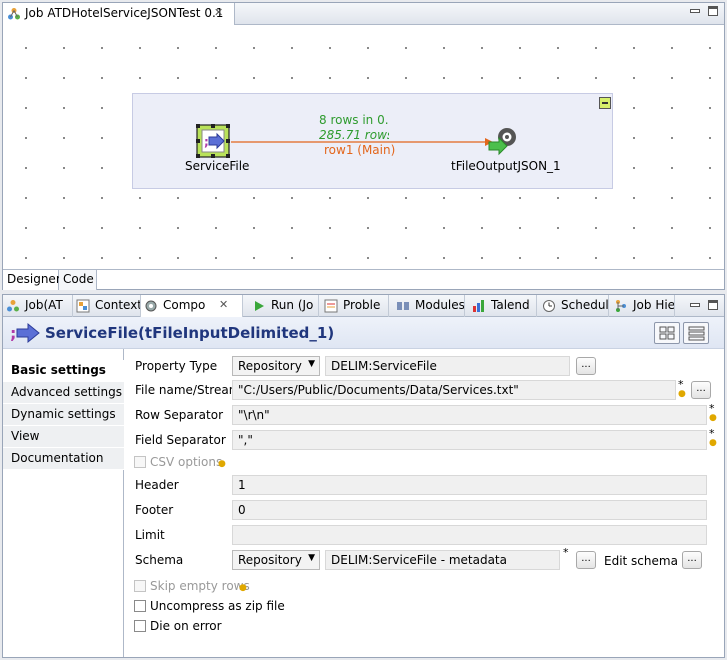 The height and width of the screenshot is (660, 727). What do you see at coordinates (270, 366) in the screenshot?
I see `property-type-value: Repository` at bounding box center [270, 366].